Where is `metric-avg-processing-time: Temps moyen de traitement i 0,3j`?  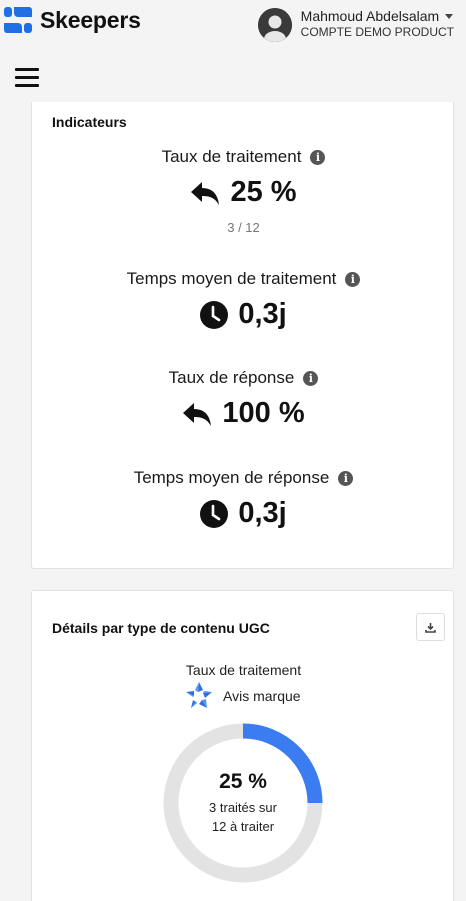 metric-avg-processing-time: Temps moyen de traitement i 0,3j is located at coordinates (243, 300).